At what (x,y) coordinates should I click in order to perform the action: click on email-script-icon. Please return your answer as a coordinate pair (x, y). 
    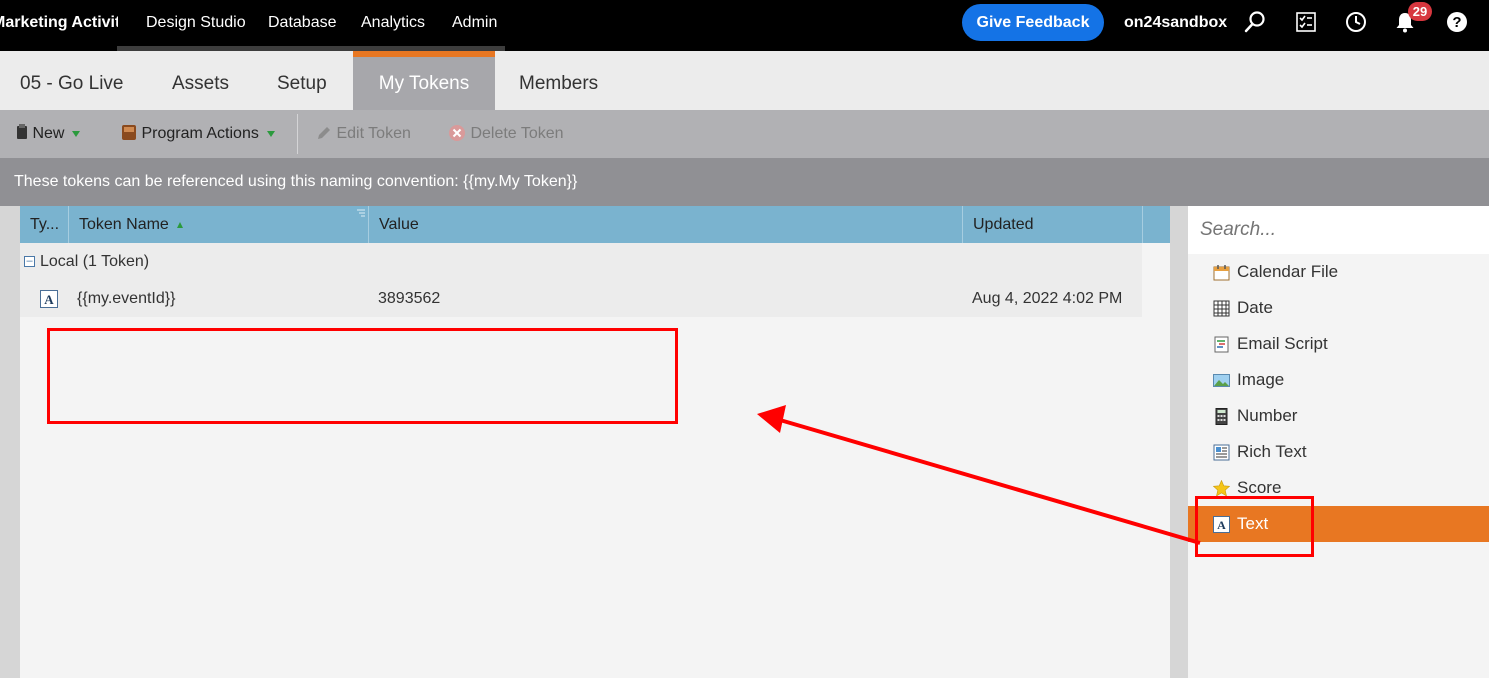
    Looking at the image, I should click on (1221, 344).